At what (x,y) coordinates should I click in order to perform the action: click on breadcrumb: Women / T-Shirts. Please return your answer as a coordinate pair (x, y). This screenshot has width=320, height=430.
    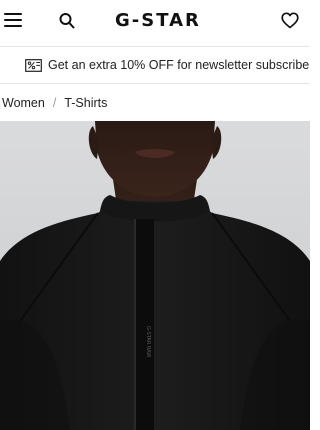
    Looking at the image, I should click on (54, 103).